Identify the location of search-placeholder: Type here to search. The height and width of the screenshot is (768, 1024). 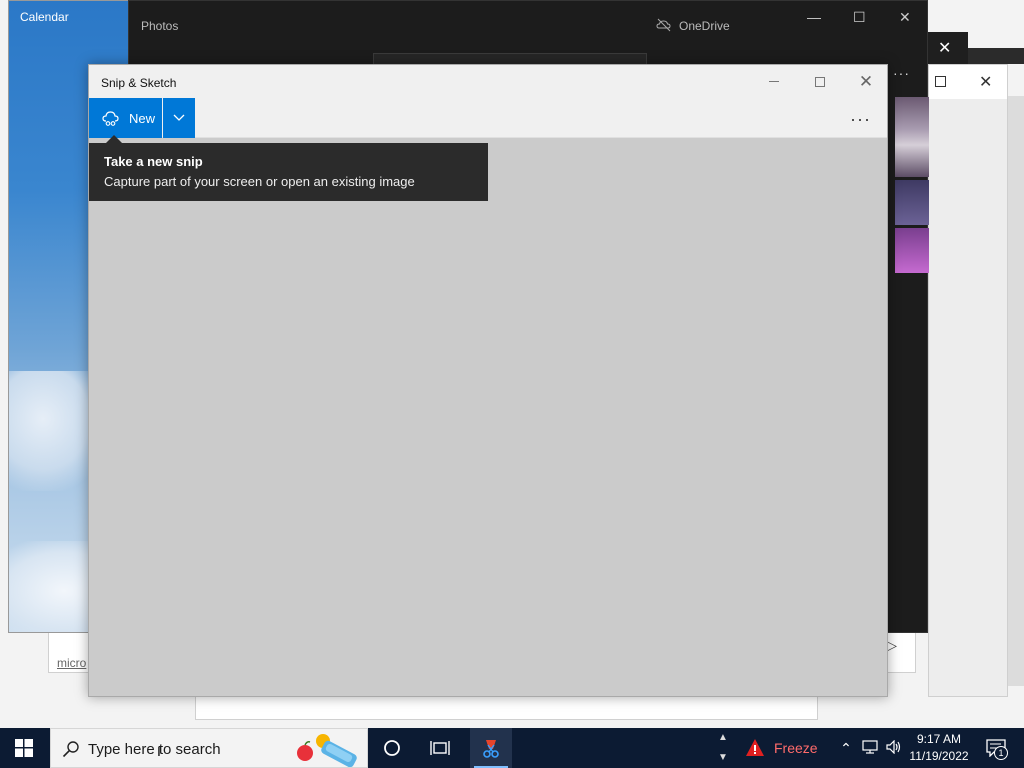
(154, 749).